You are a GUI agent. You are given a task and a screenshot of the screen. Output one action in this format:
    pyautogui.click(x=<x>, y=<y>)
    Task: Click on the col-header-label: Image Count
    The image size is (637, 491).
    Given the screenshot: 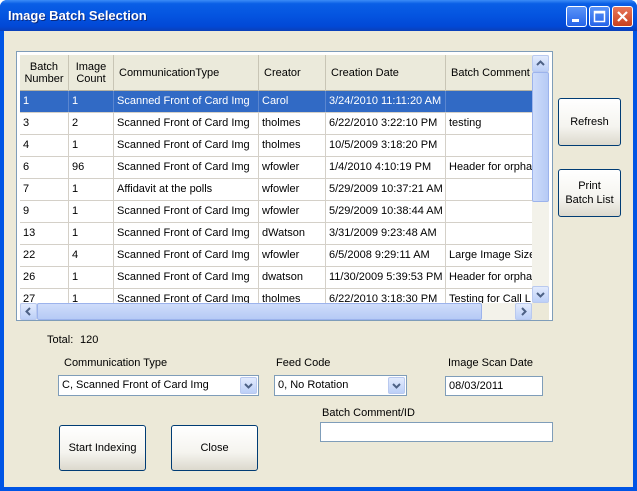 What is the action you would take?
    pyautogui.click(x=91, y=73)
    